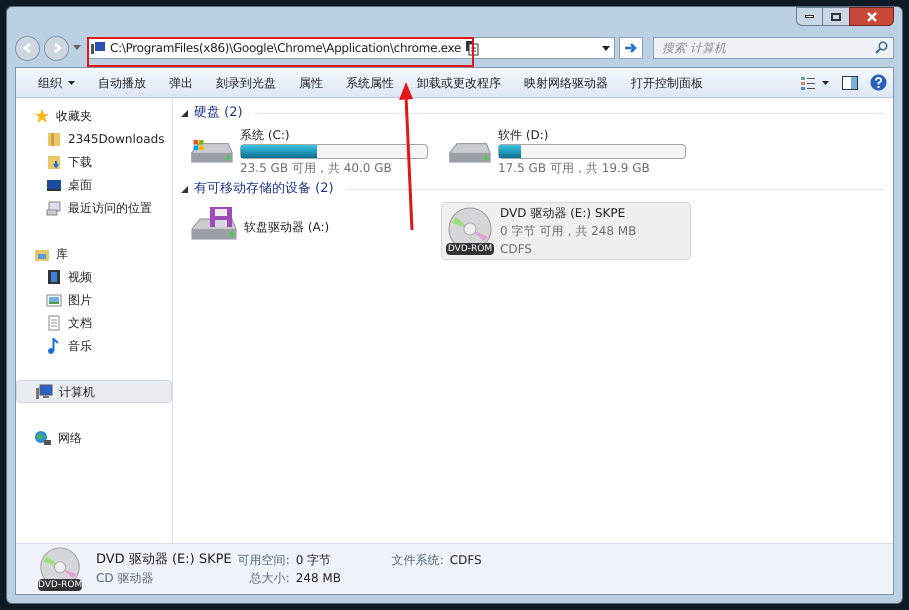  I want to click on drive-name: DVD 驱动器 (E:) SKPE, so click(563, 213).